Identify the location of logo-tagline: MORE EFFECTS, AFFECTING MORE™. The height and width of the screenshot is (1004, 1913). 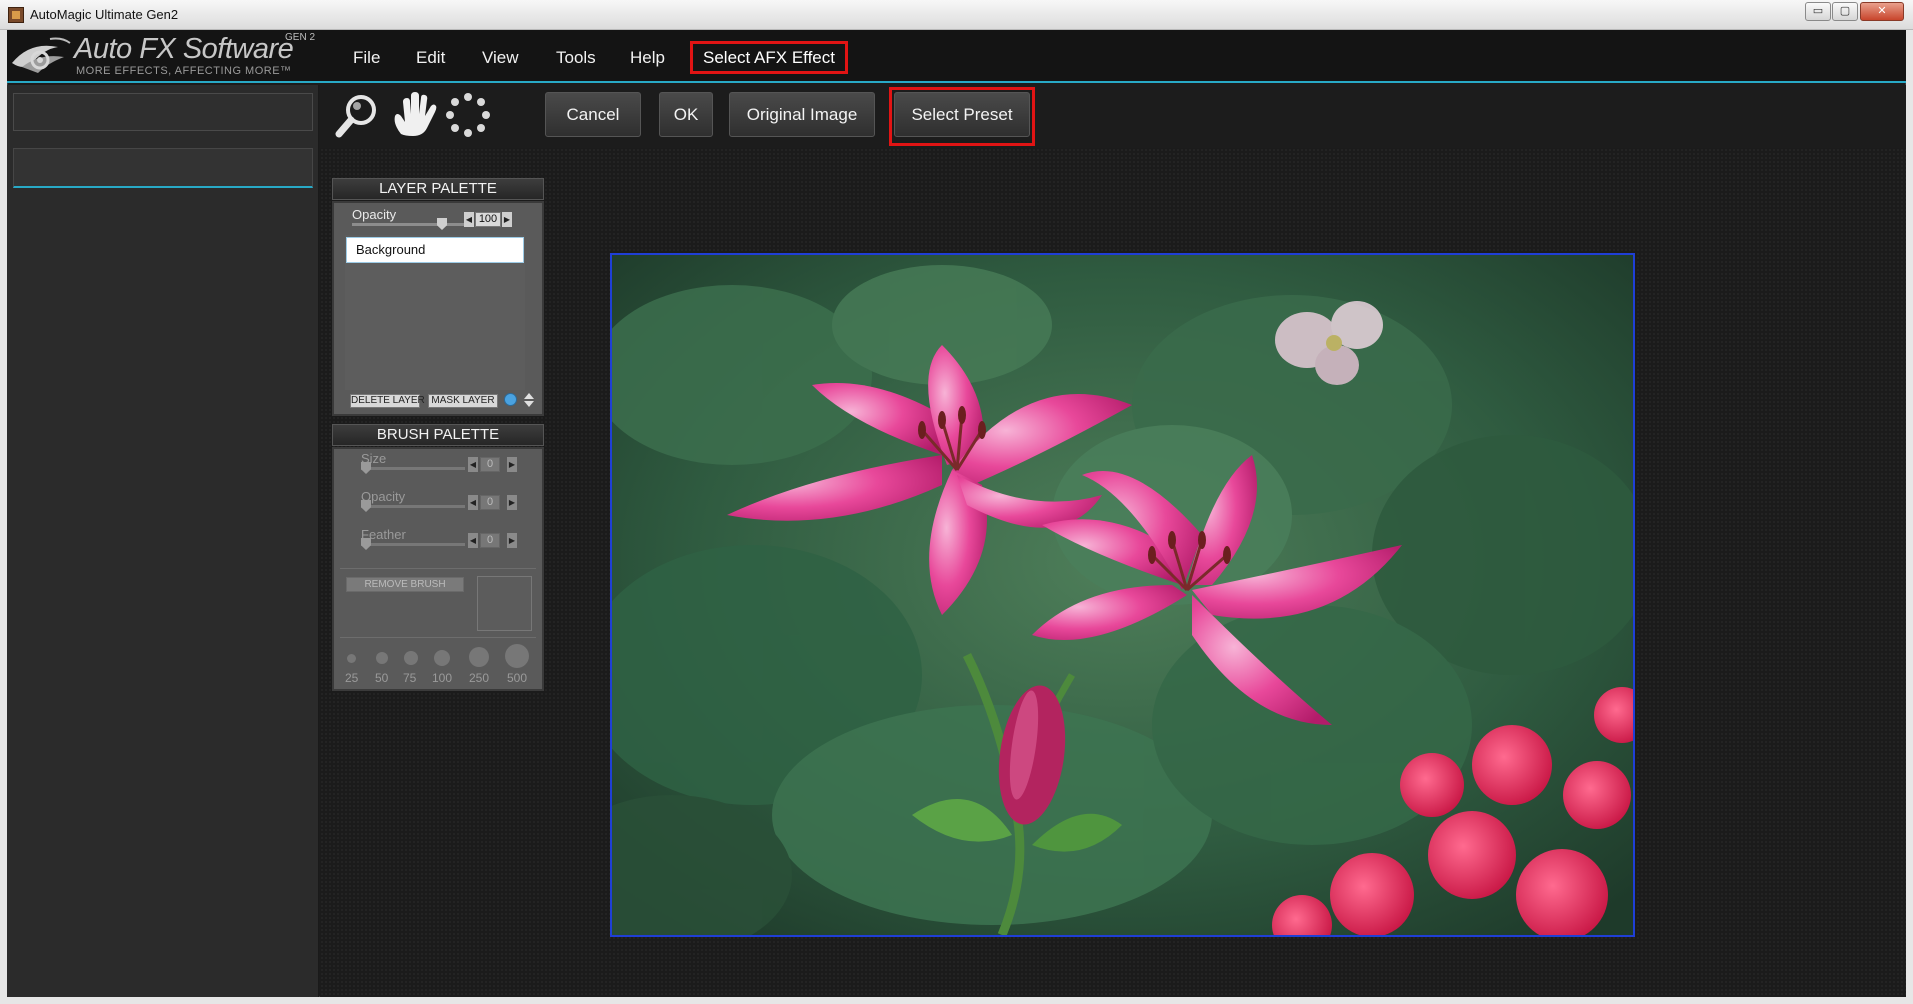
(184, 71).